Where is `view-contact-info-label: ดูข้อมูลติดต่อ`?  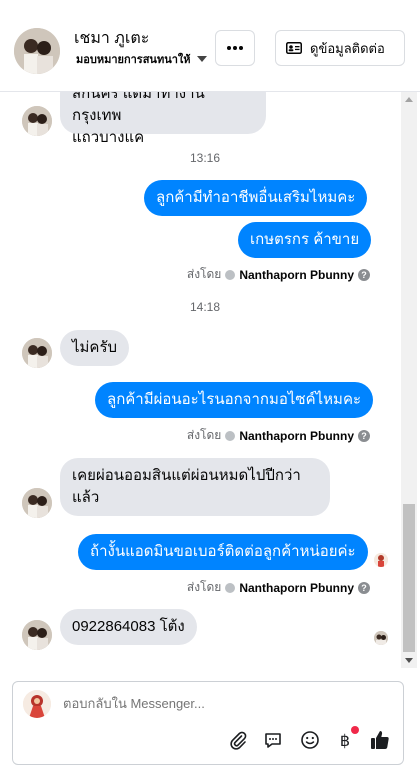 view-contact-info-label: ดูข้อมูลติดต่อ is located at coordinates (347, 48).